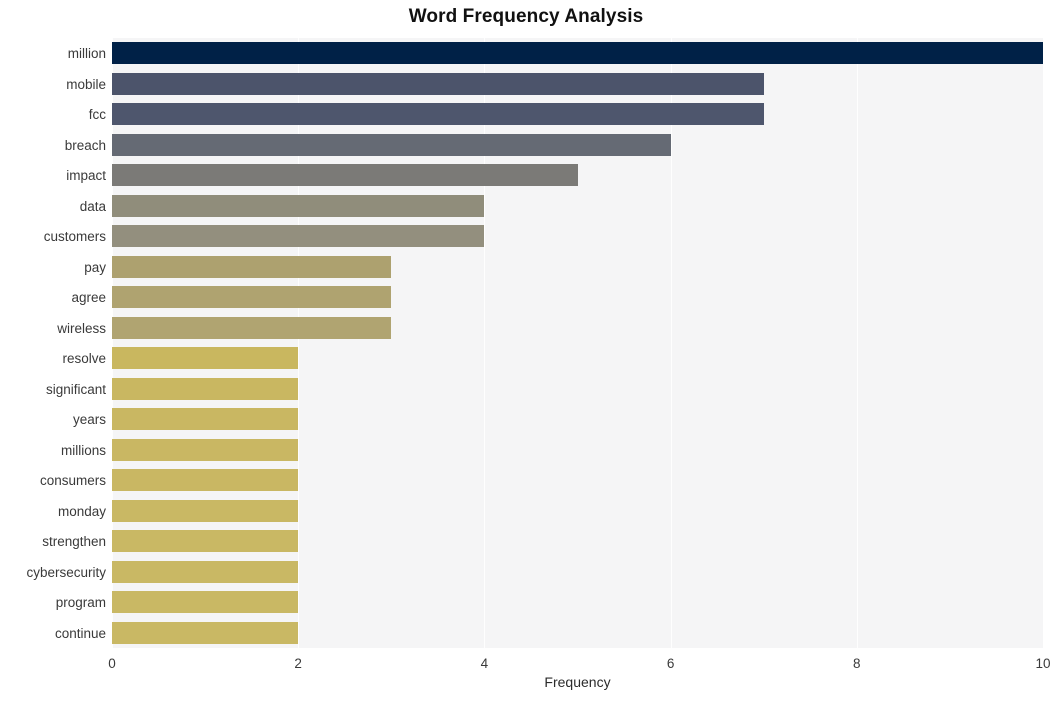  What do you see at coordinates (80, 633) in the screenshot?
I see `y-tick-label-continue: continue` at bounding box center [80, 633].